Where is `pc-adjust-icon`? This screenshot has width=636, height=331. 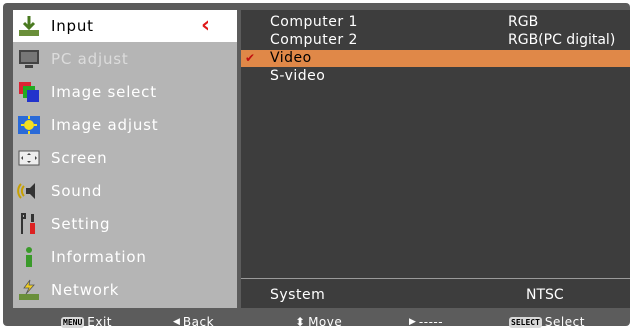
pc-adjust-icon is located at coordinates (29, 59).